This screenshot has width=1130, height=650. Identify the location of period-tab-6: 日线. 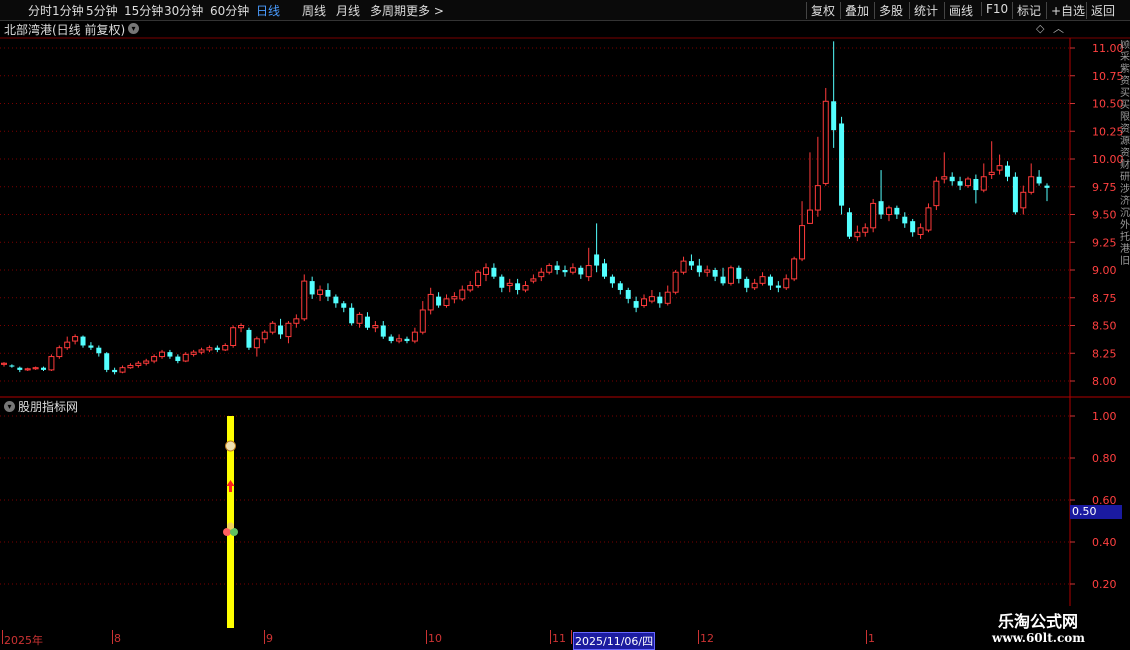
(268, 10).